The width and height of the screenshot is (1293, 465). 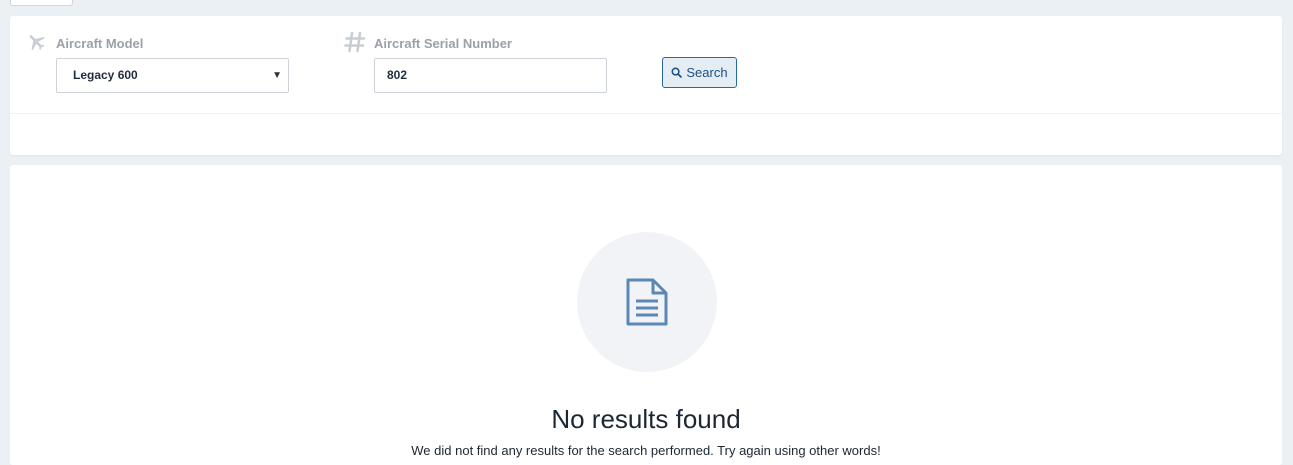 What do you see at coordinates (646, 113) in the screenshot?
I see `panel-divider` at bounding box center [646, 113].